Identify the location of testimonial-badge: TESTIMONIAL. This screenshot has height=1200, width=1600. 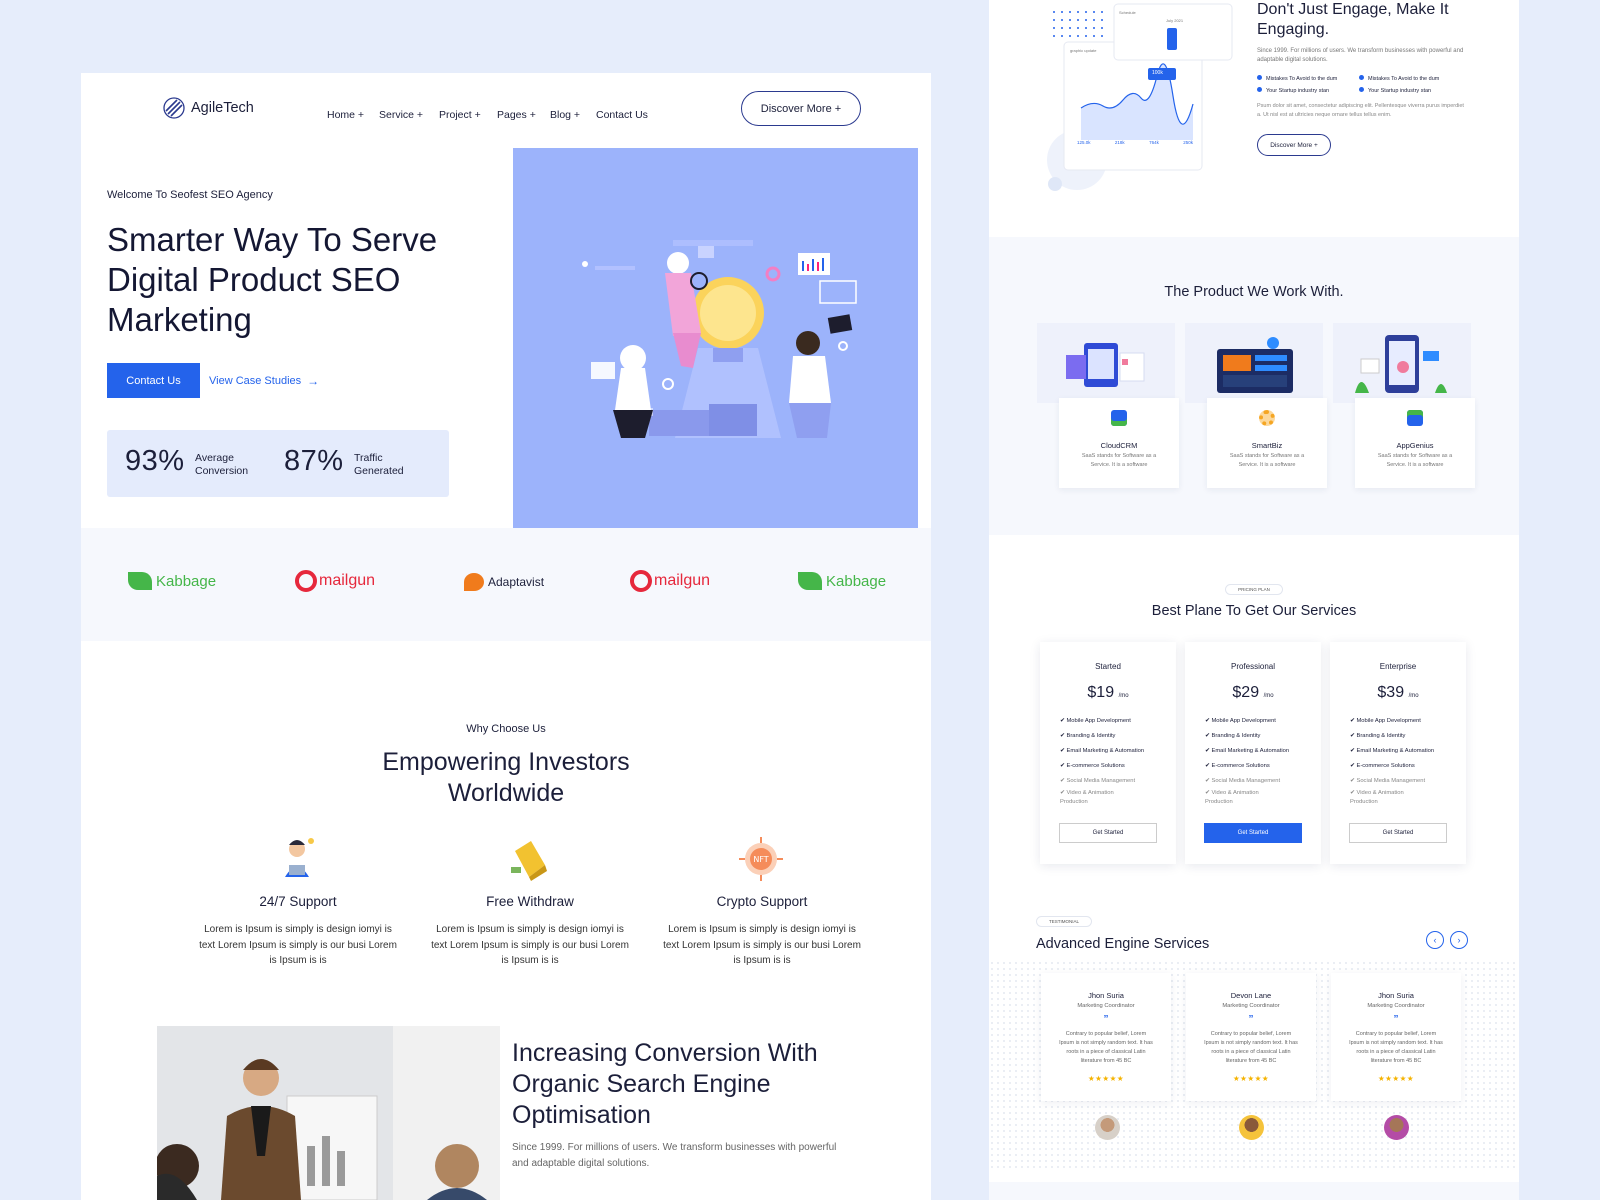
(1064, 921).